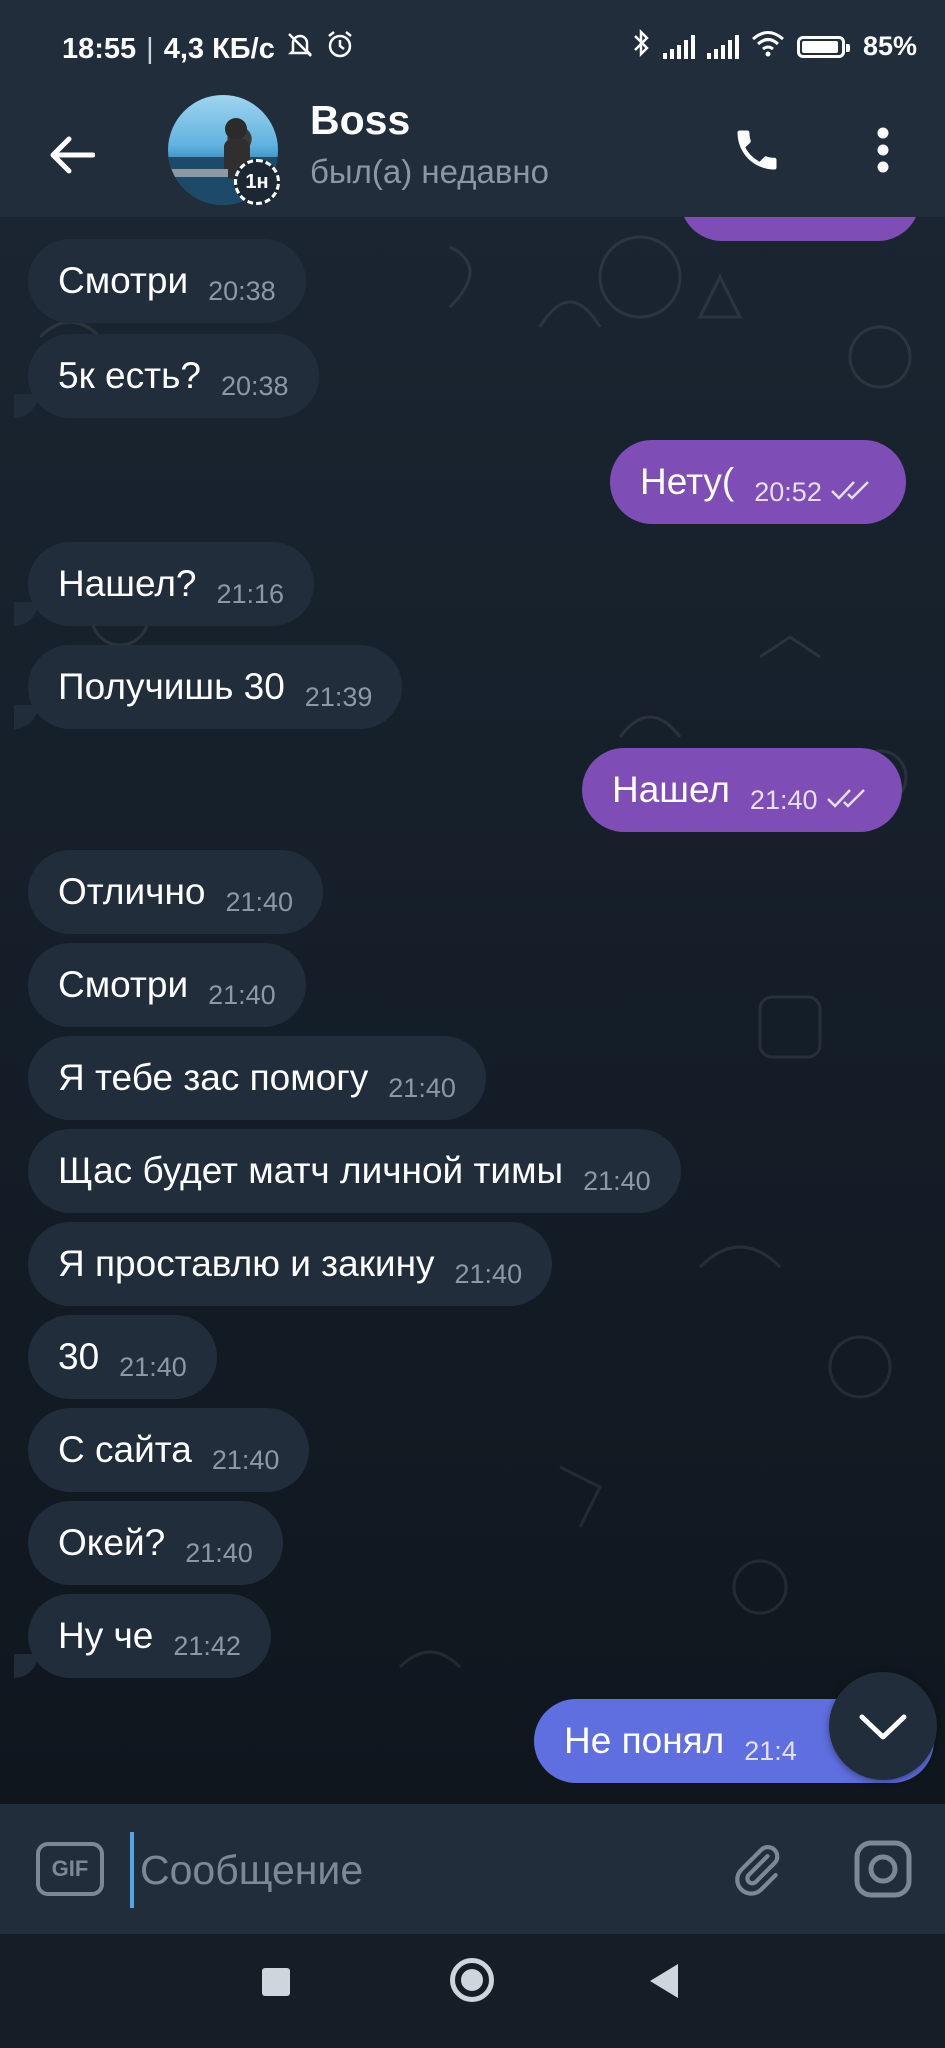 The image size is (945, 2048). What do you see at coordinates (257, 182) in the screenshot?
I see `story-badge: 1н` at bounding box center [257, 182].